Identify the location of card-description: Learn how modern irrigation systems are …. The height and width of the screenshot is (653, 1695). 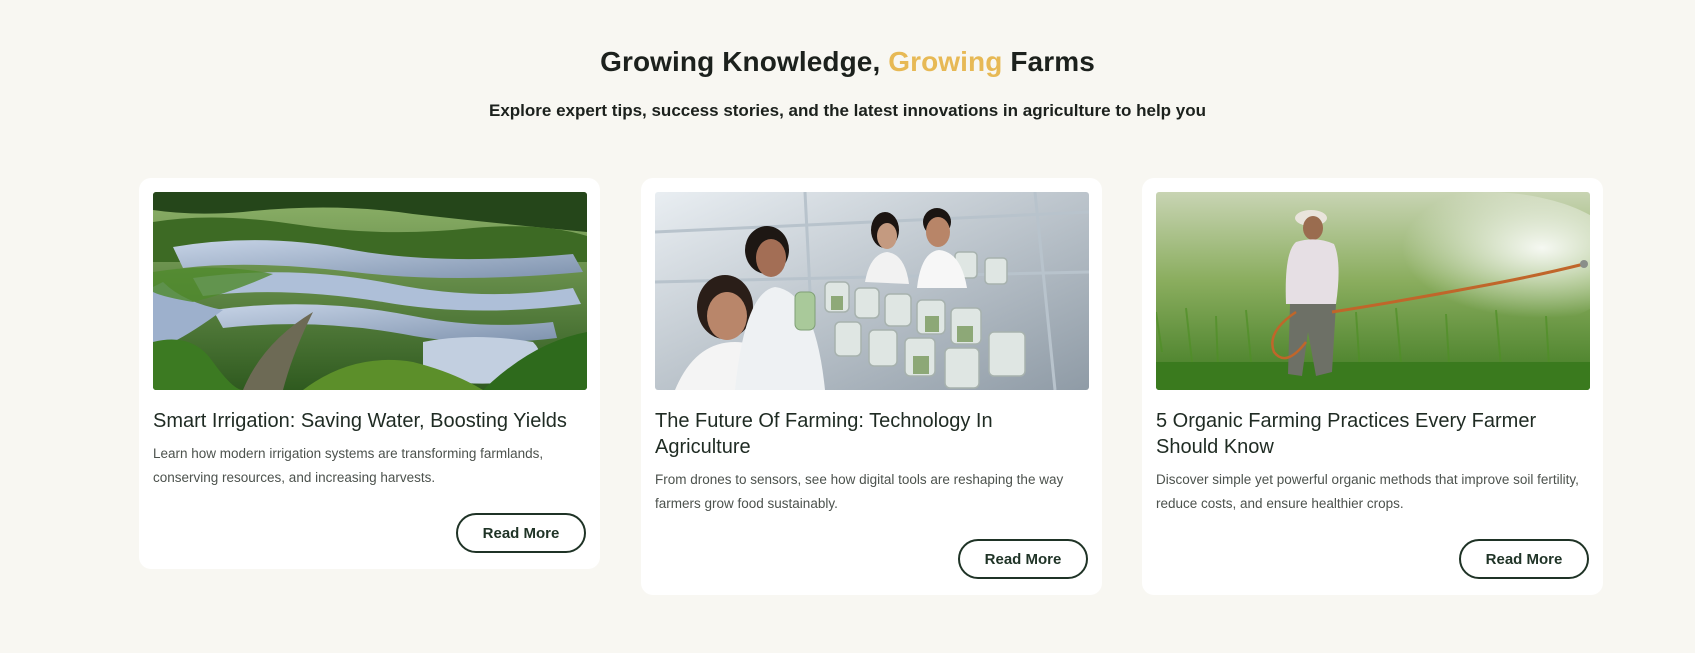
(348, 465).